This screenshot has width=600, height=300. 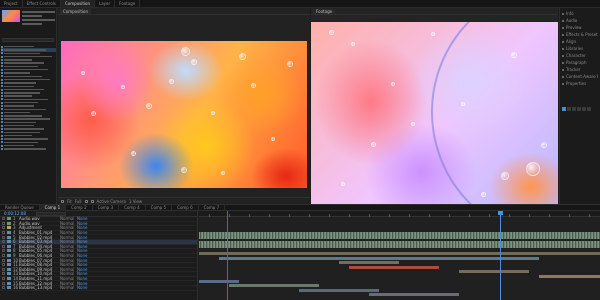 I want to click on timeline-tab: Comp 4, so click(x=132, y=207).